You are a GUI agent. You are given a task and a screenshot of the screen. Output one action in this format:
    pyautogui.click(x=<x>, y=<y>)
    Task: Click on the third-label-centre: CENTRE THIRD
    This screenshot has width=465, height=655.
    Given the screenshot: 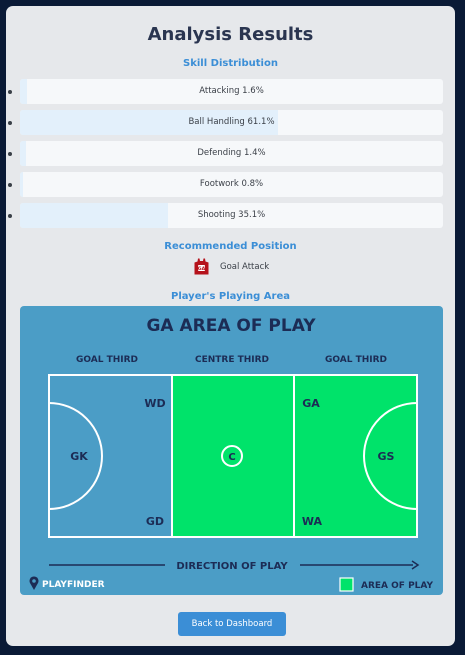 What is the action you would take?
    pyautogui.click(x=232, y=360)
    